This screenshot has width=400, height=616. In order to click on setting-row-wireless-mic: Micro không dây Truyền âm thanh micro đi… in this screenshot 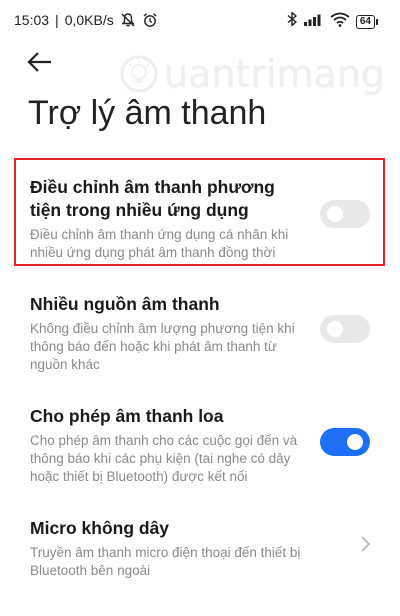, I will do `click(200, 550)`.